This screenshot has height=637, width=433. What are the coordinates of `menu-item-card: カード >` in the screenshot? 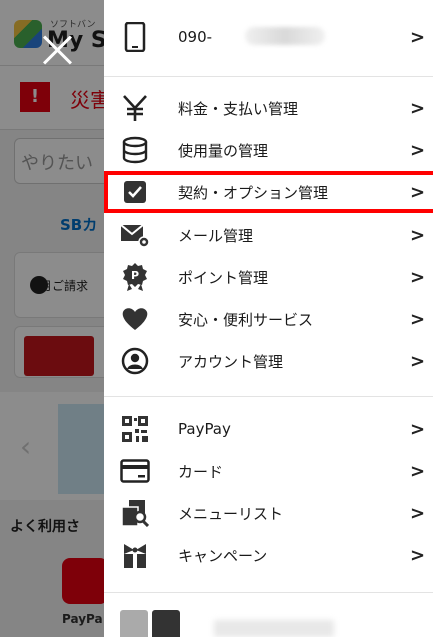 It's located at (268, 471).